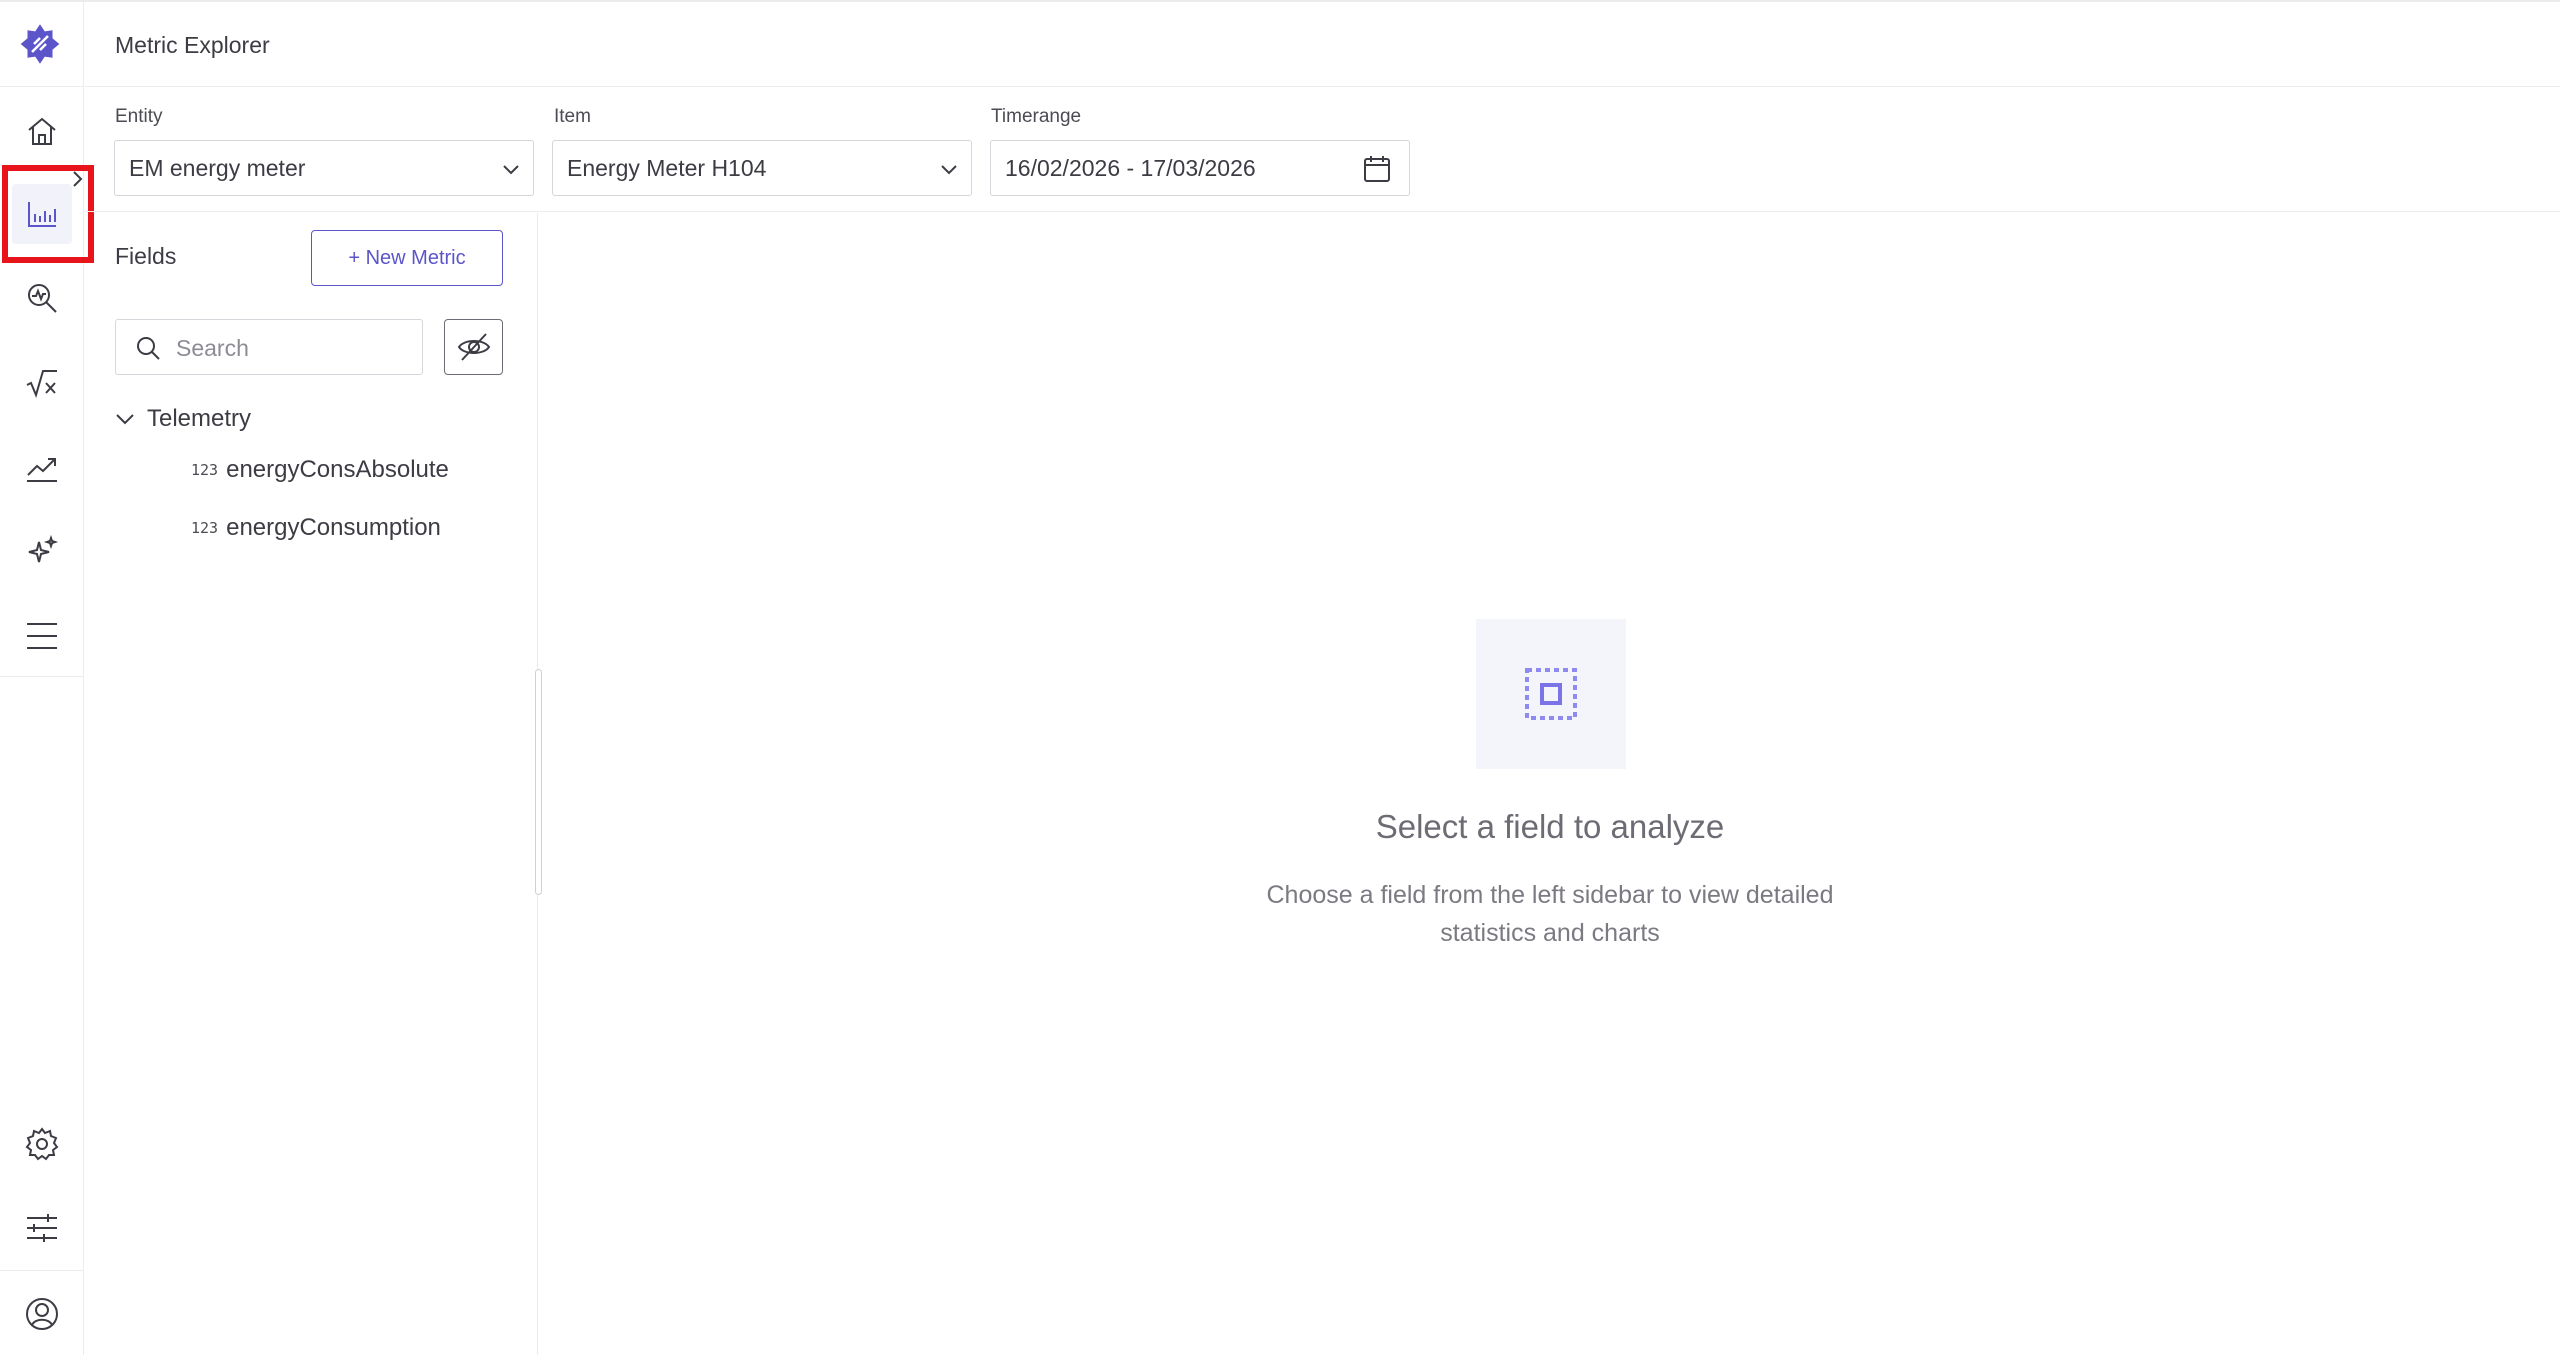  I want to click on formula-icon, so click(41, 384).